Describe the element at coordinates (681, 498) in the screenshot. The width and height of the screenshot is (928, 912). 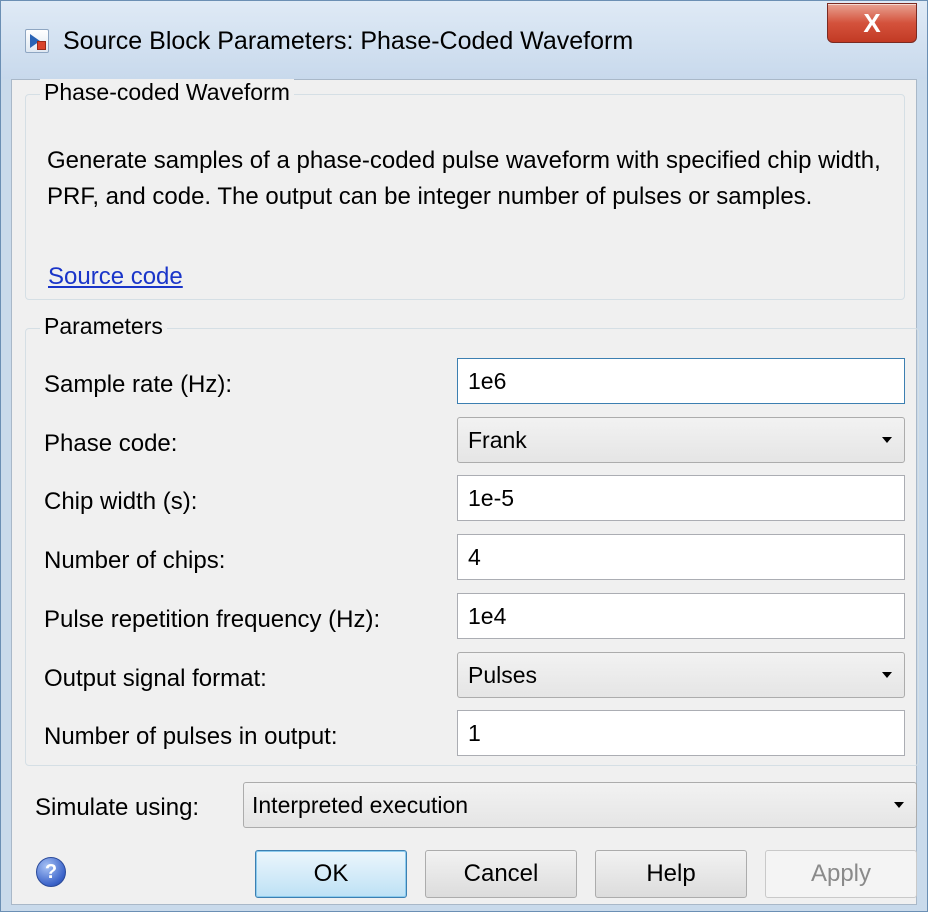
I see `chip-width-input` at that location.